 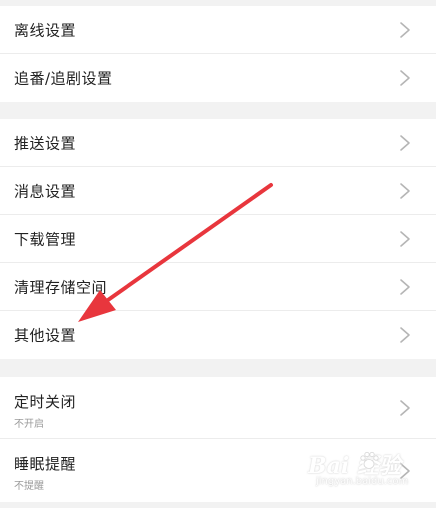 I want to click on settings-item-timer-off: 定时关闭 不开启, so click(x=218, y=408).